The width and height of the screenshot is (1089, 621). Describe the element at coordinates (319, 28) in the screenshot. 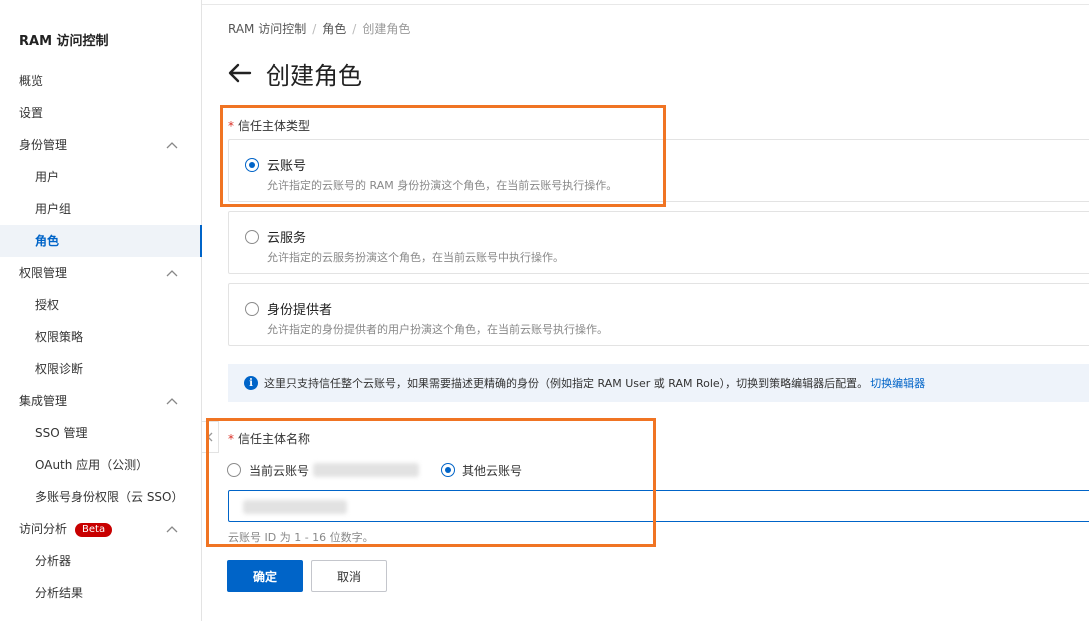

I see `breadcrumb: RAM 访问控制 / 角色 / 创建角色` at that location.